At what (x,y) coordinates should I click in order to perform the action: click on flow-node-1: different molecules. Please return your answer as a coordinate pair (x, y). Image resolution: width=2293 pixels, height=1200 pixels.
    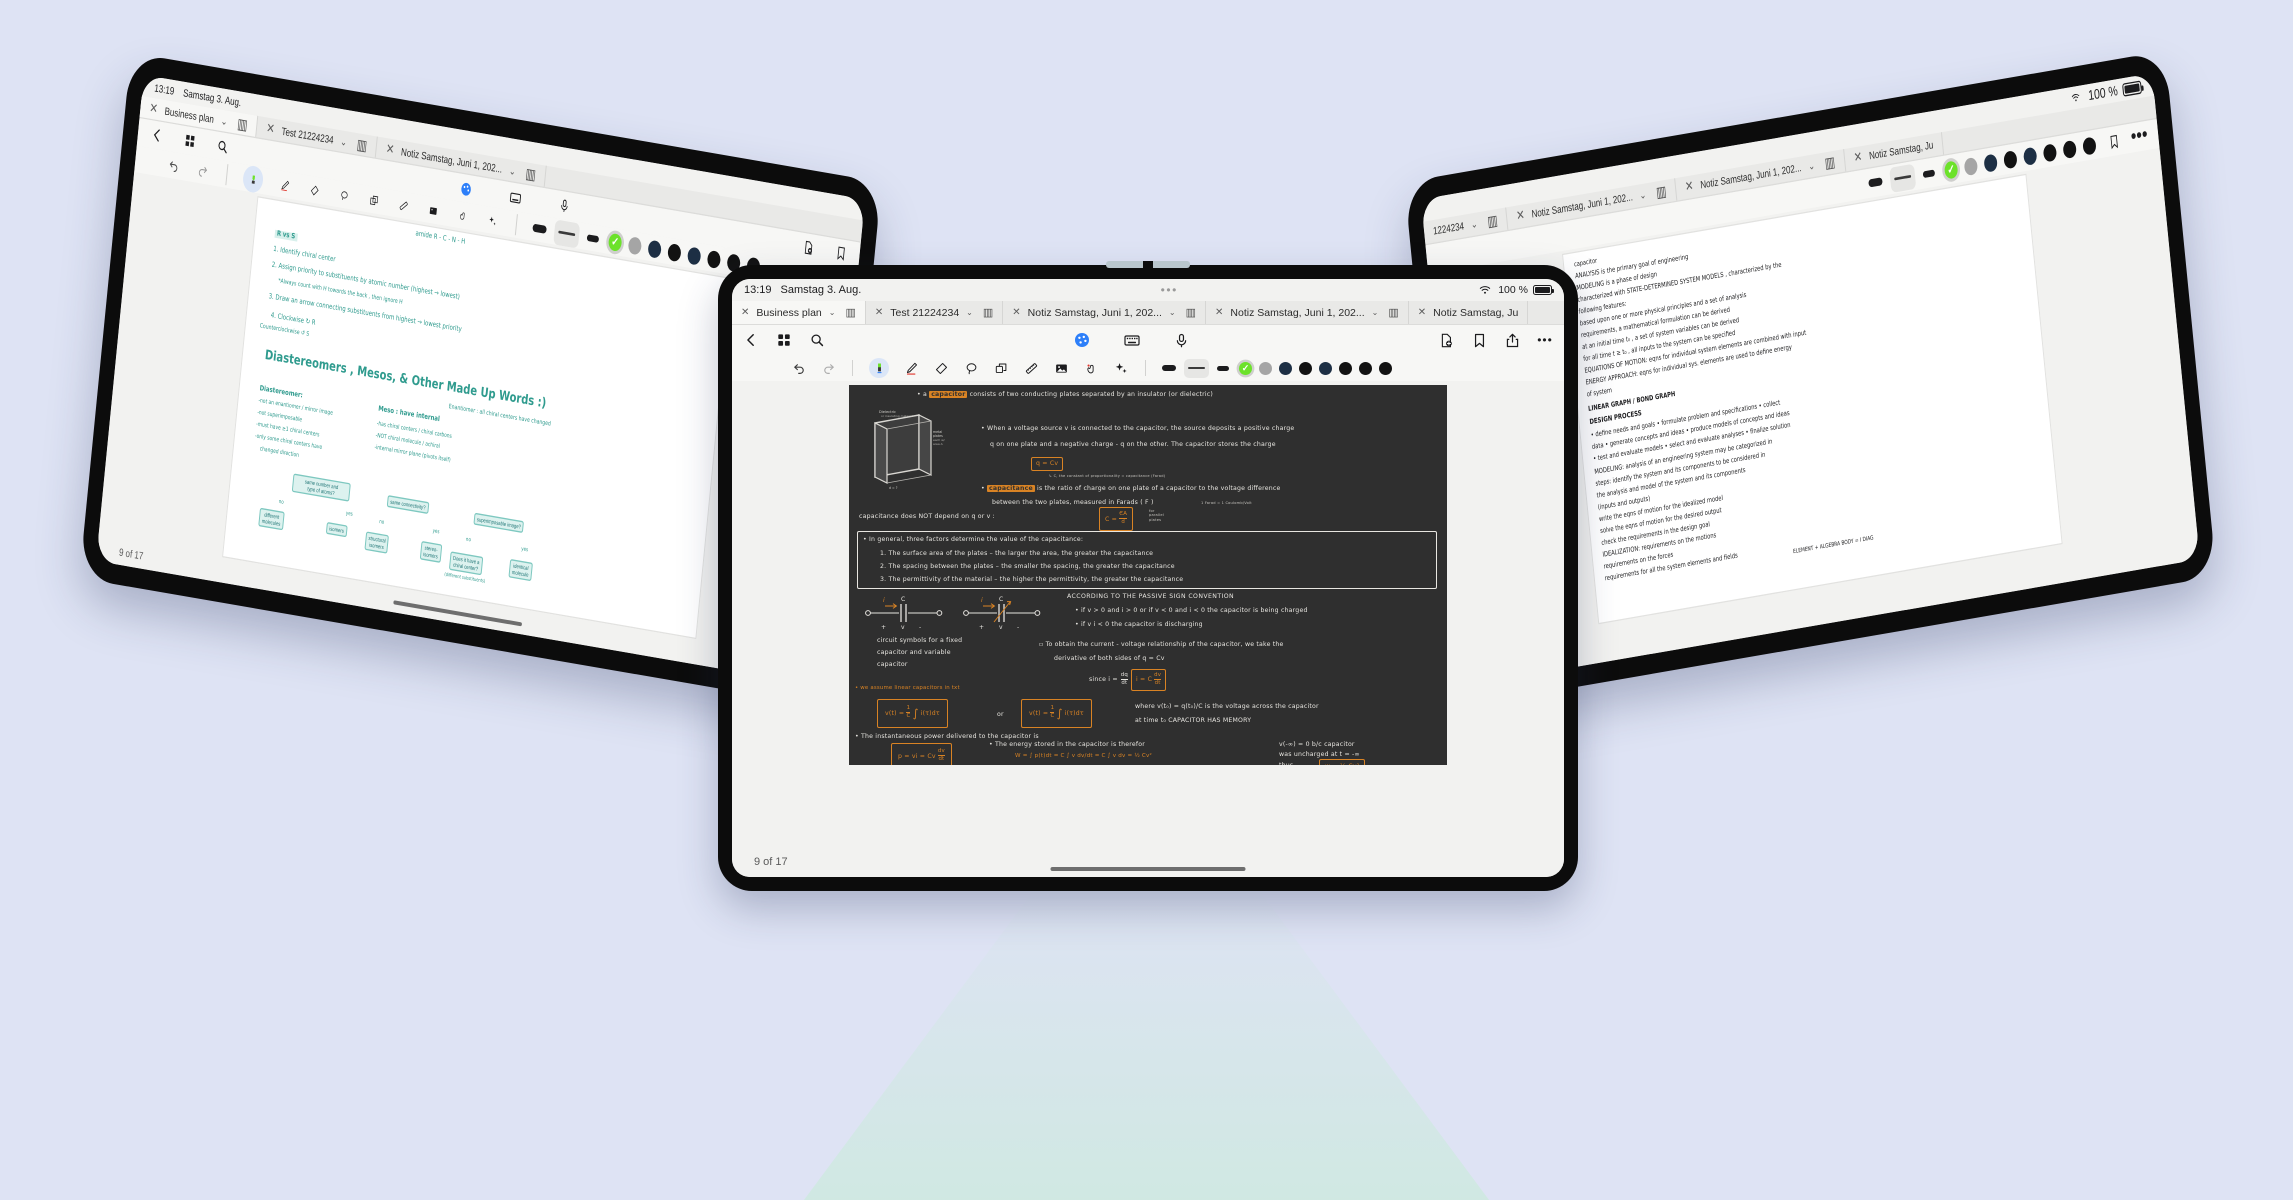
    Looking at the image, I should click on (271, 519).